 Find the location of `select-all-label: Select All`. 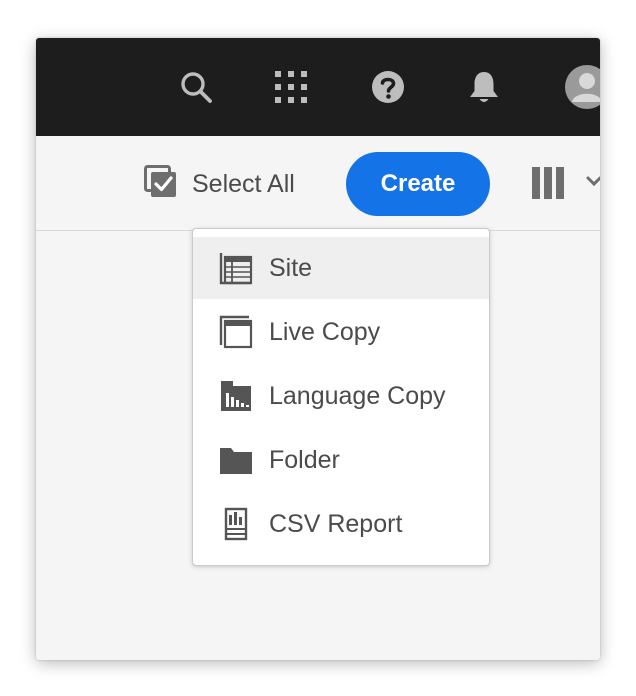

select-all-label: Select All is located at coordinates (243, 183).